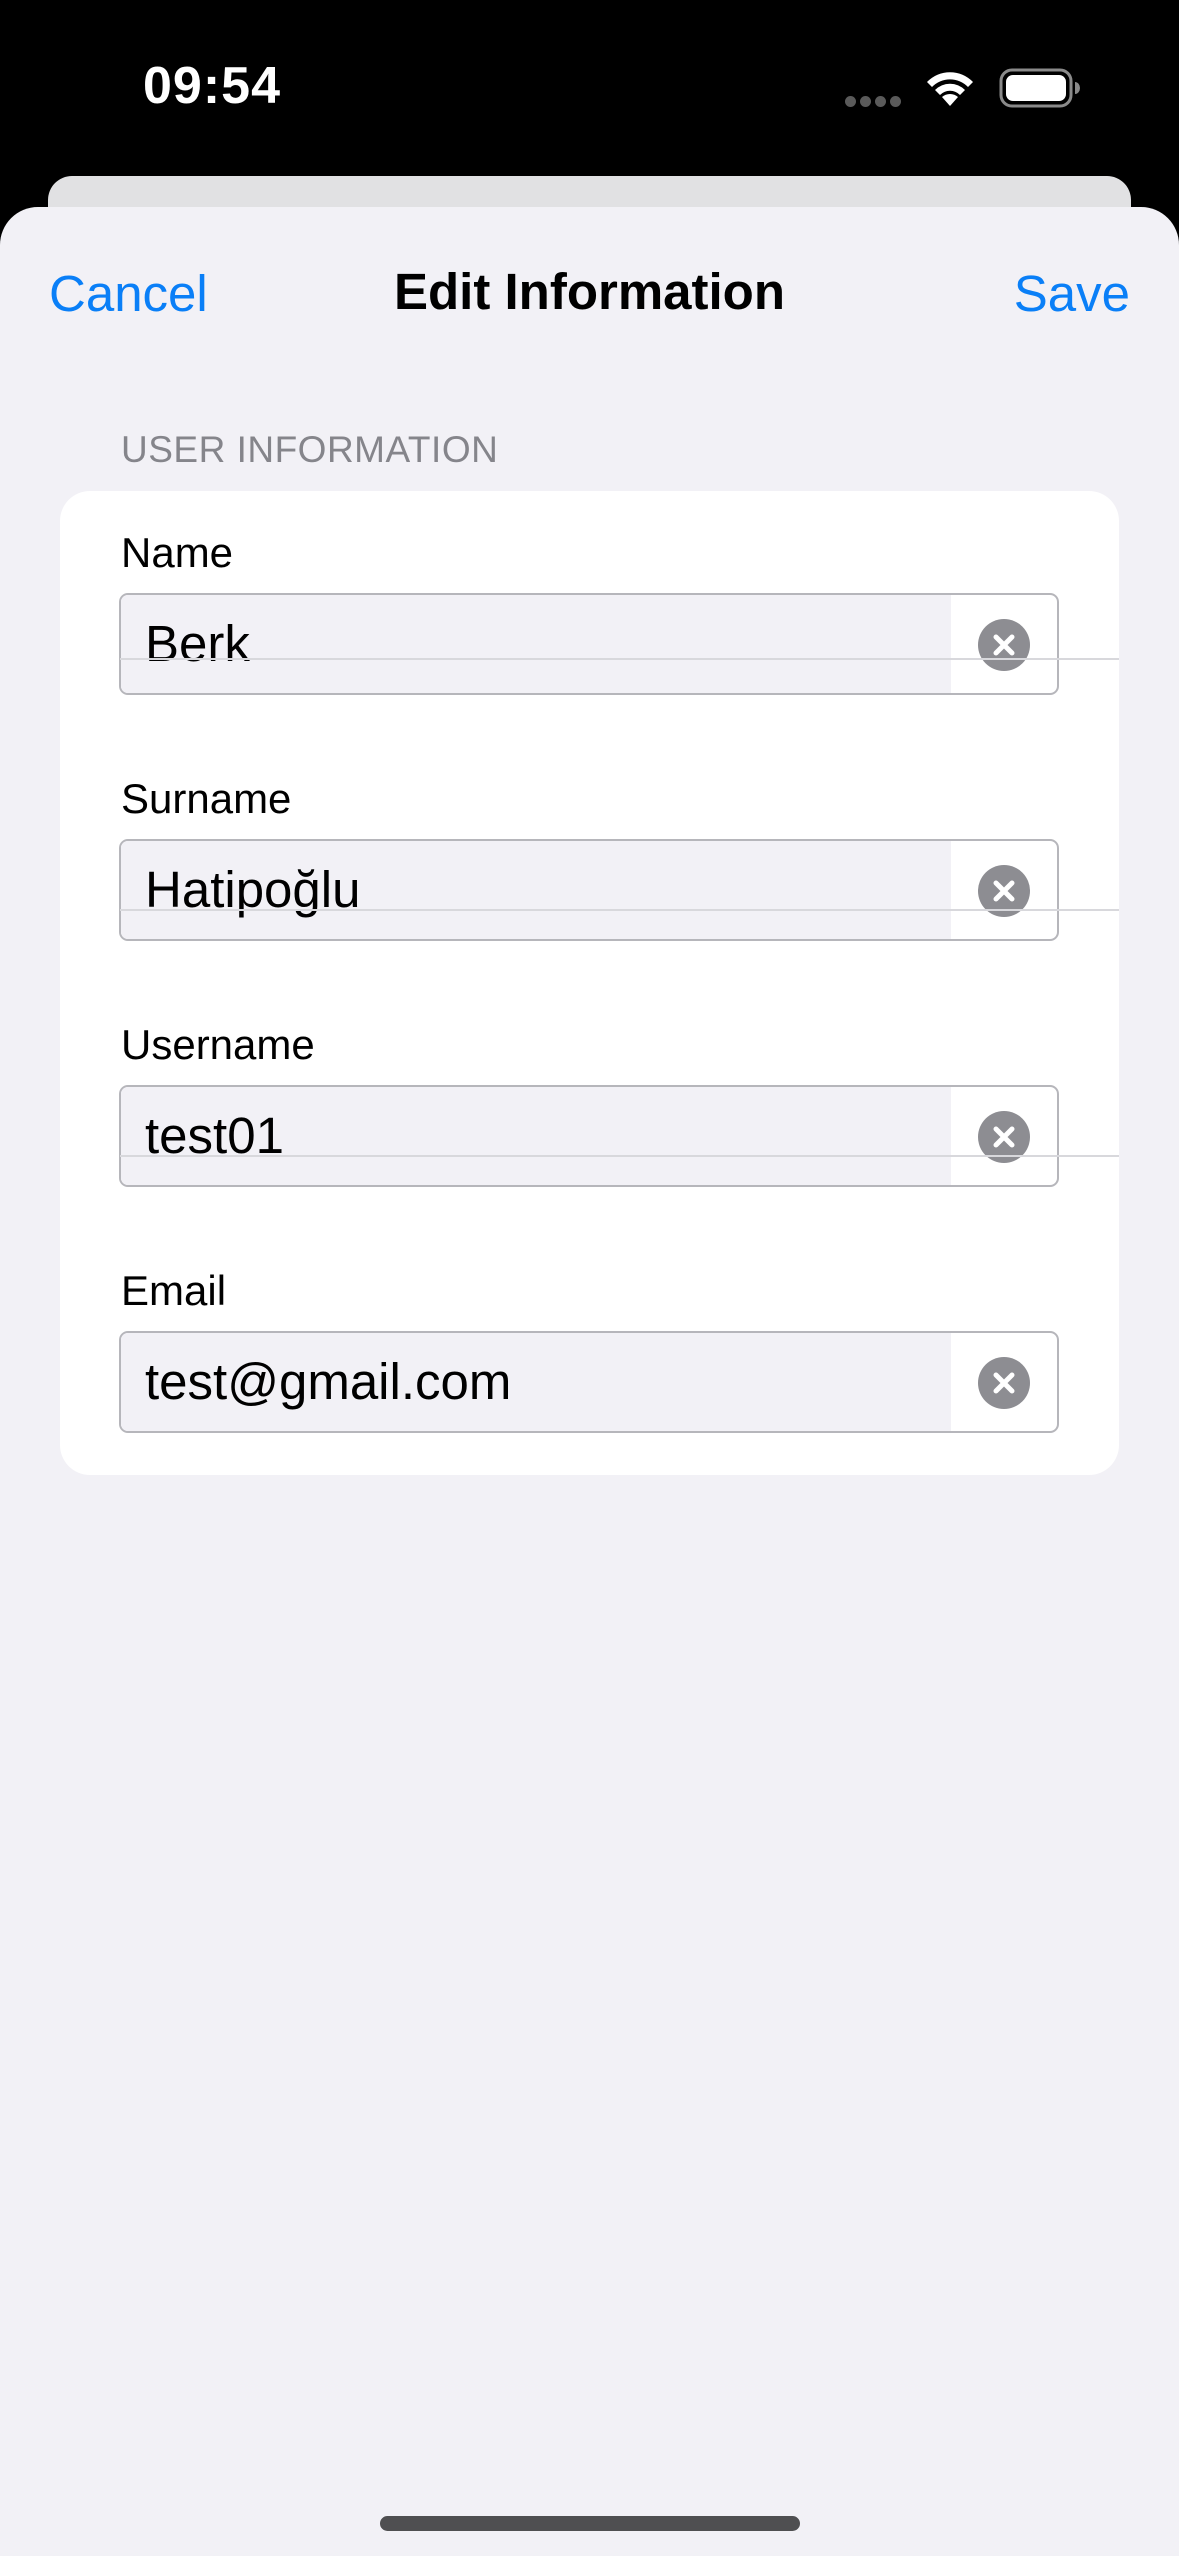 The height and width of the screenshot is (2556, 1179). I want to click on email-field, so click(589, 1382).